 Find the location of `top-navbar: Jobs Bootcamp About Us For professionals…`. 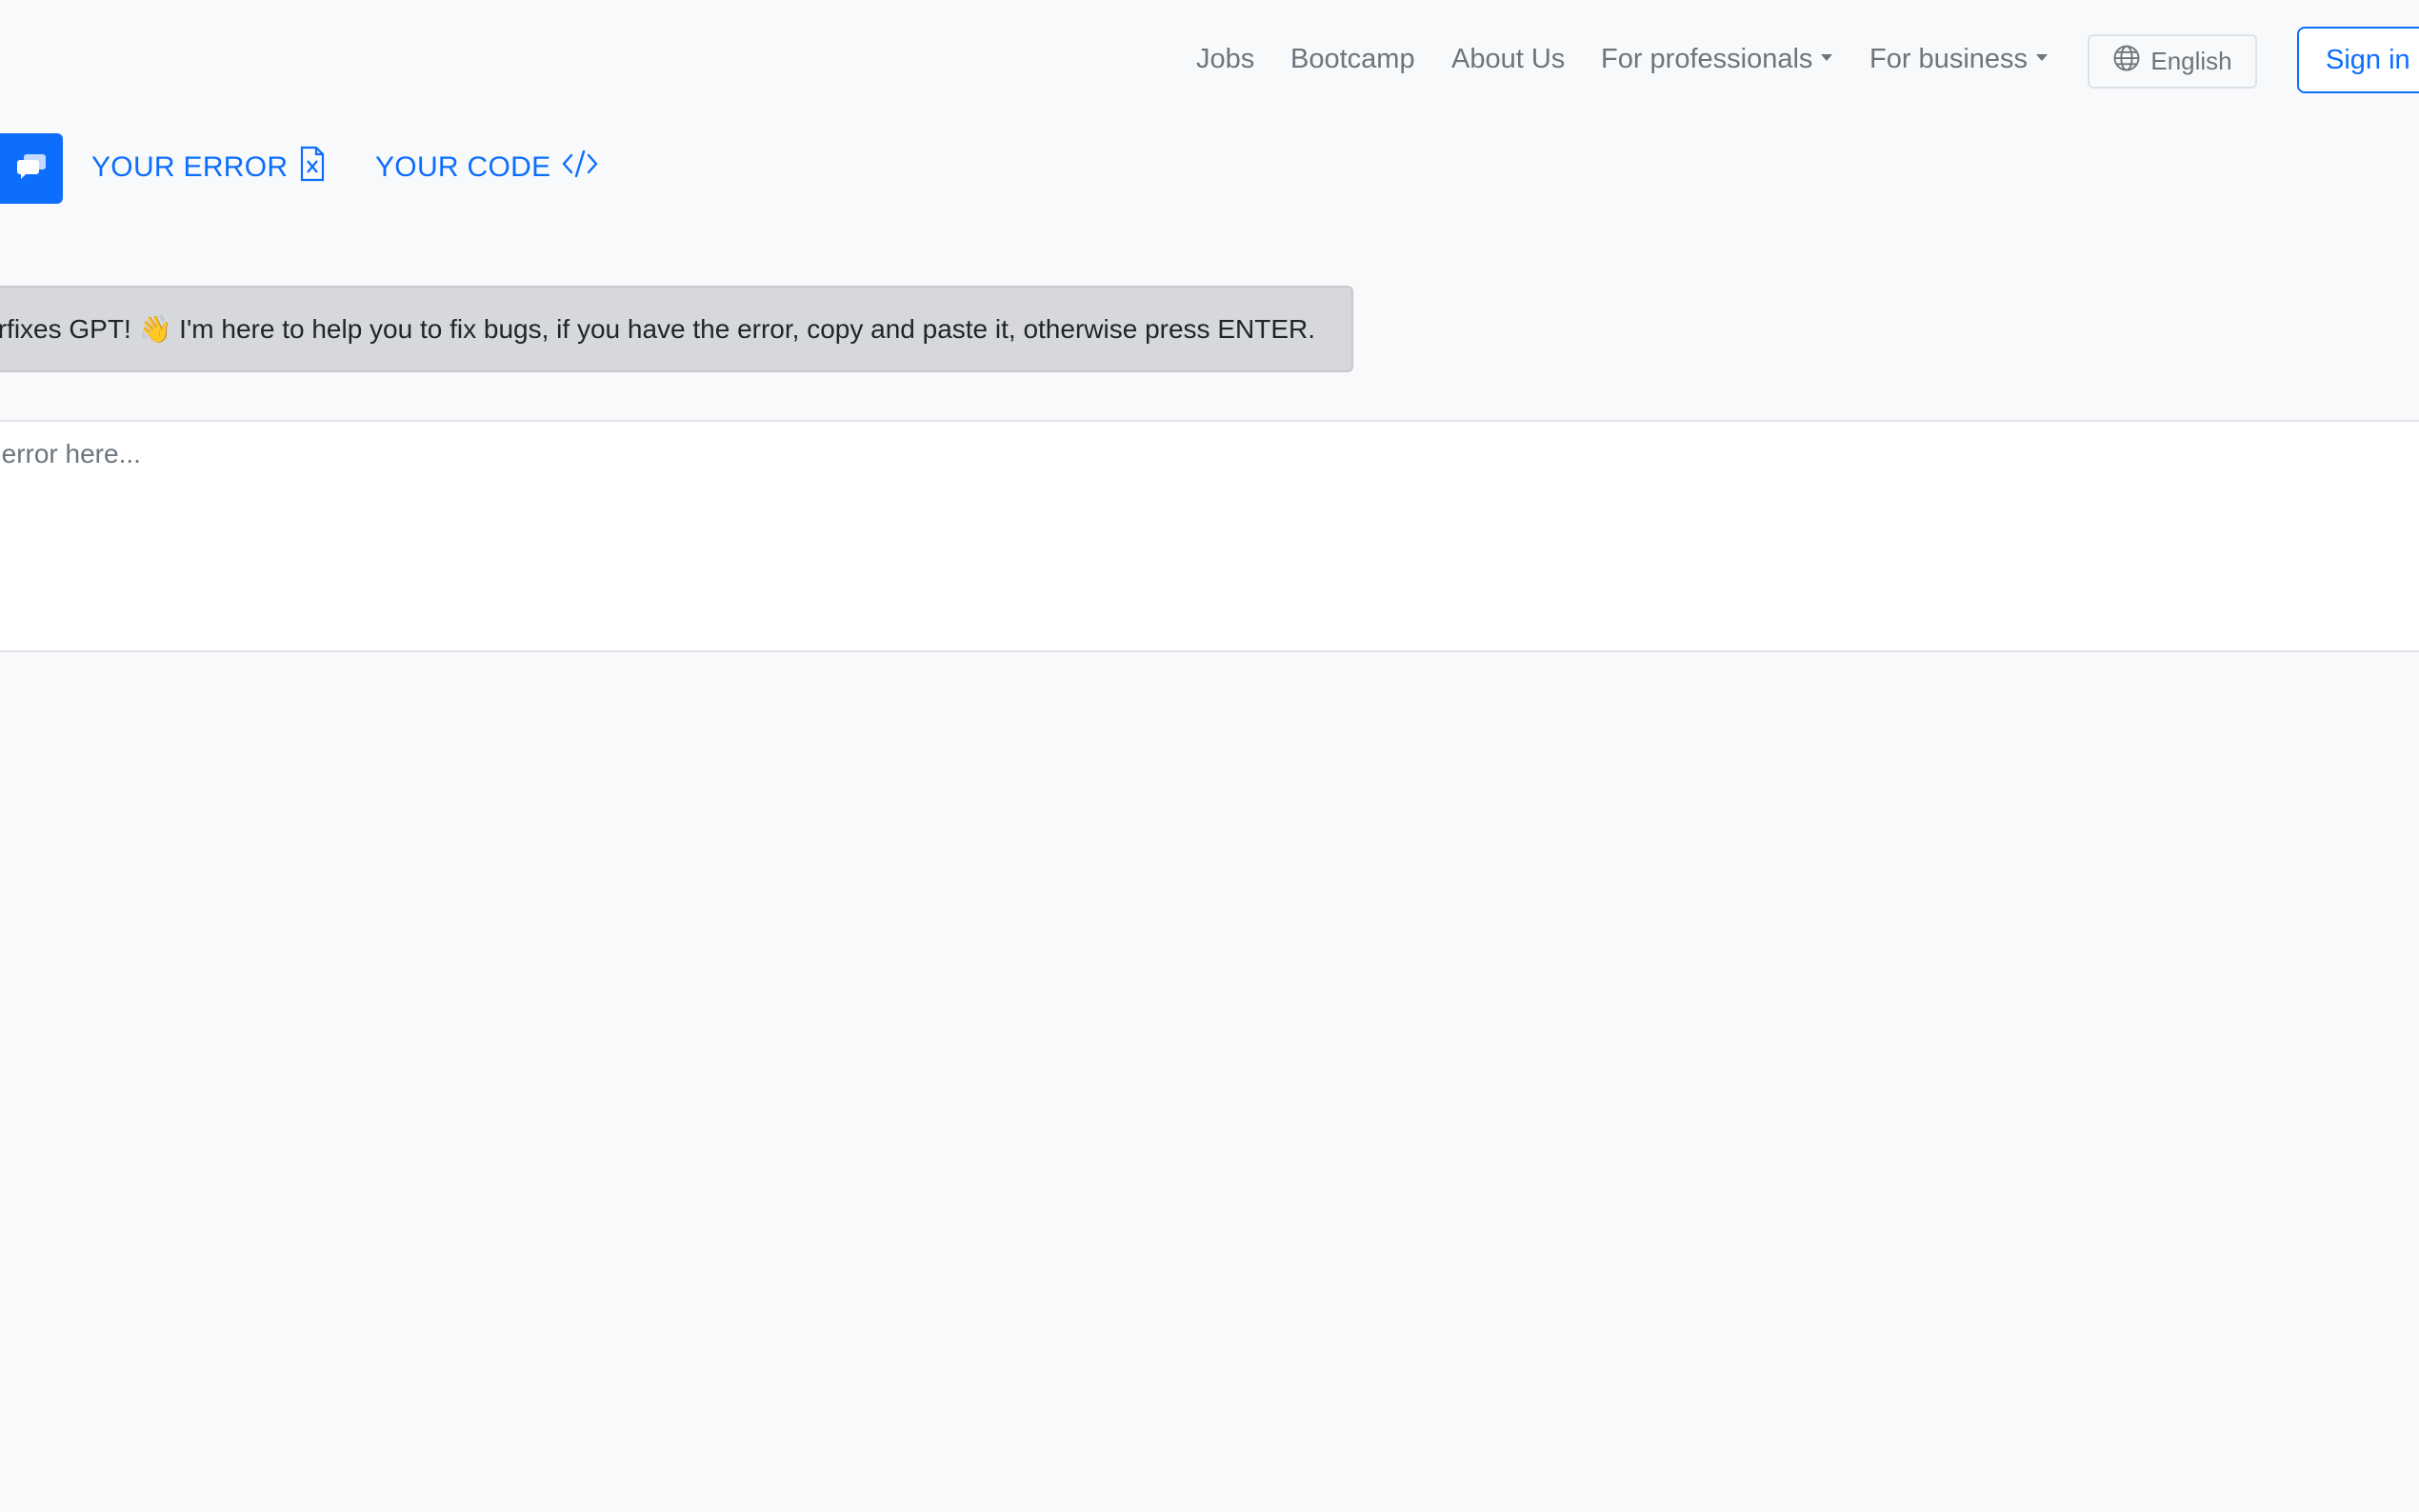

top-navbar: Jobs Bootcamp About Us For professionals… is located at coordinates (1209, 52).